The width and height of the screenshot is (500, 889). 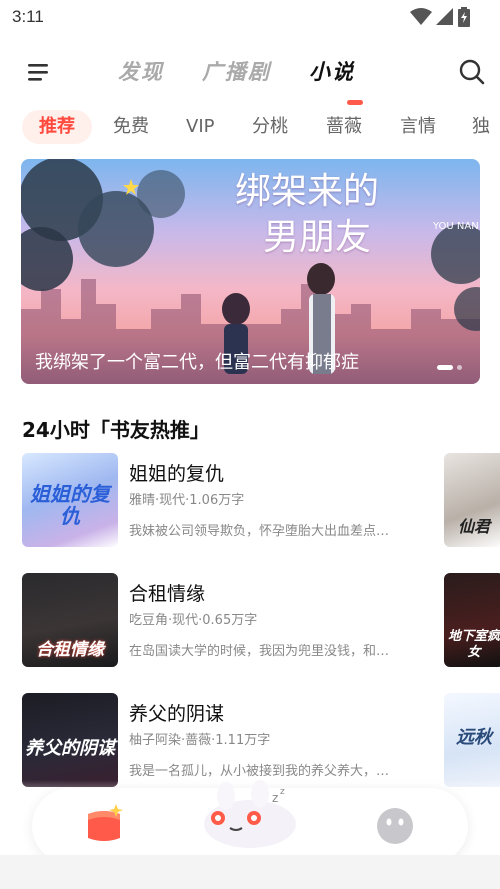 I want to click on book-title: 姐姐的复仇, so click(x=177, y=474).